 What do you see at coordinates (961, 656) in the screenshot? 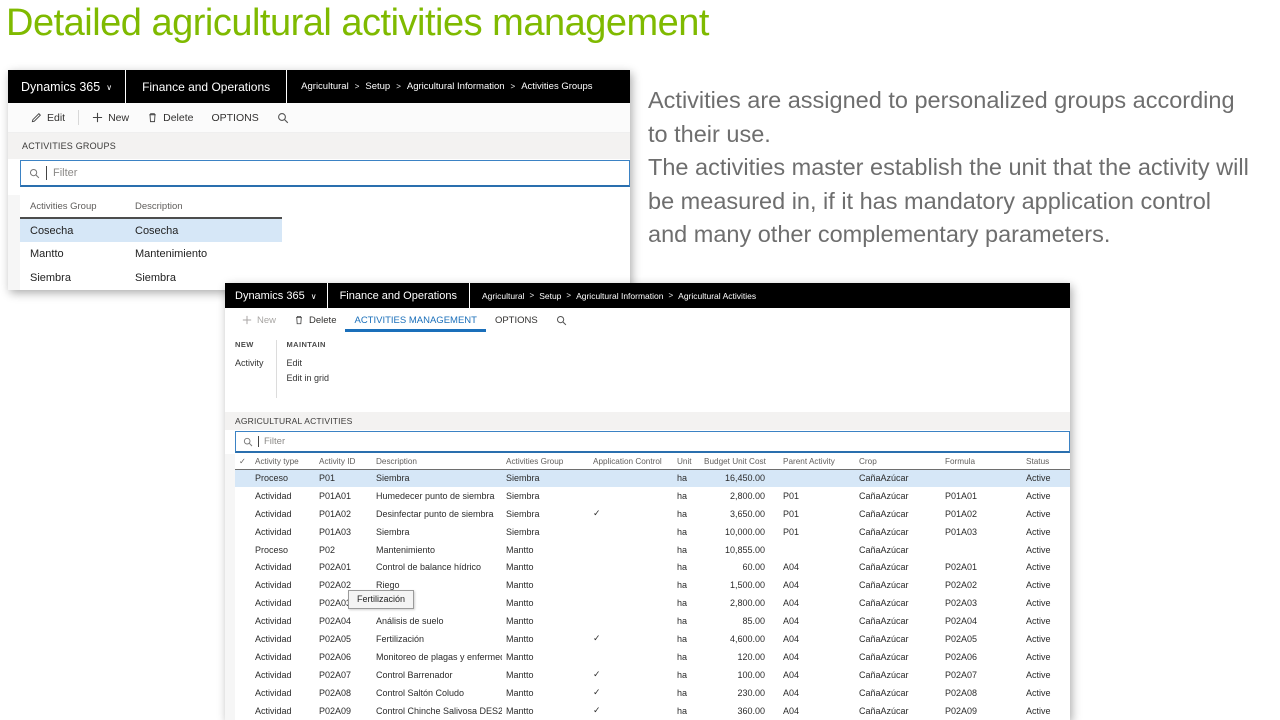
I see `cell-formula: P02A06` at bounding box center [961, 656].